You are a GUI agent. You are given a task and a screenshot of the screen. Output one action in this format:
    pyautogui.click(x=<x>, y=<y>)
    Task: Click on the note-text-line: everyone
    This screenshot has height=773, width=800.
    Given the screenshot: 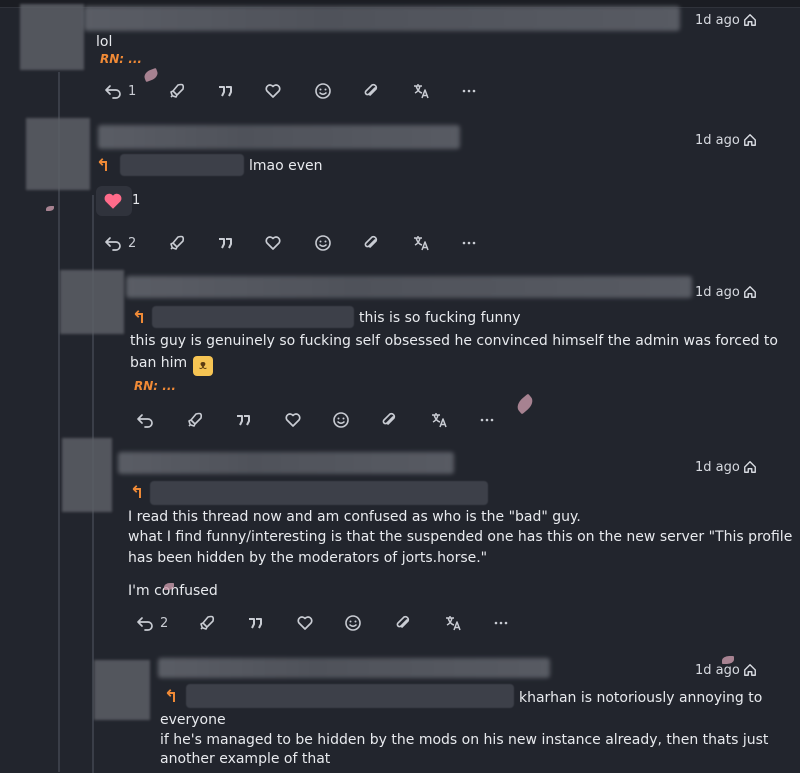 What is the action you would take?
    pyautogui.click(x=193, y=720)
    